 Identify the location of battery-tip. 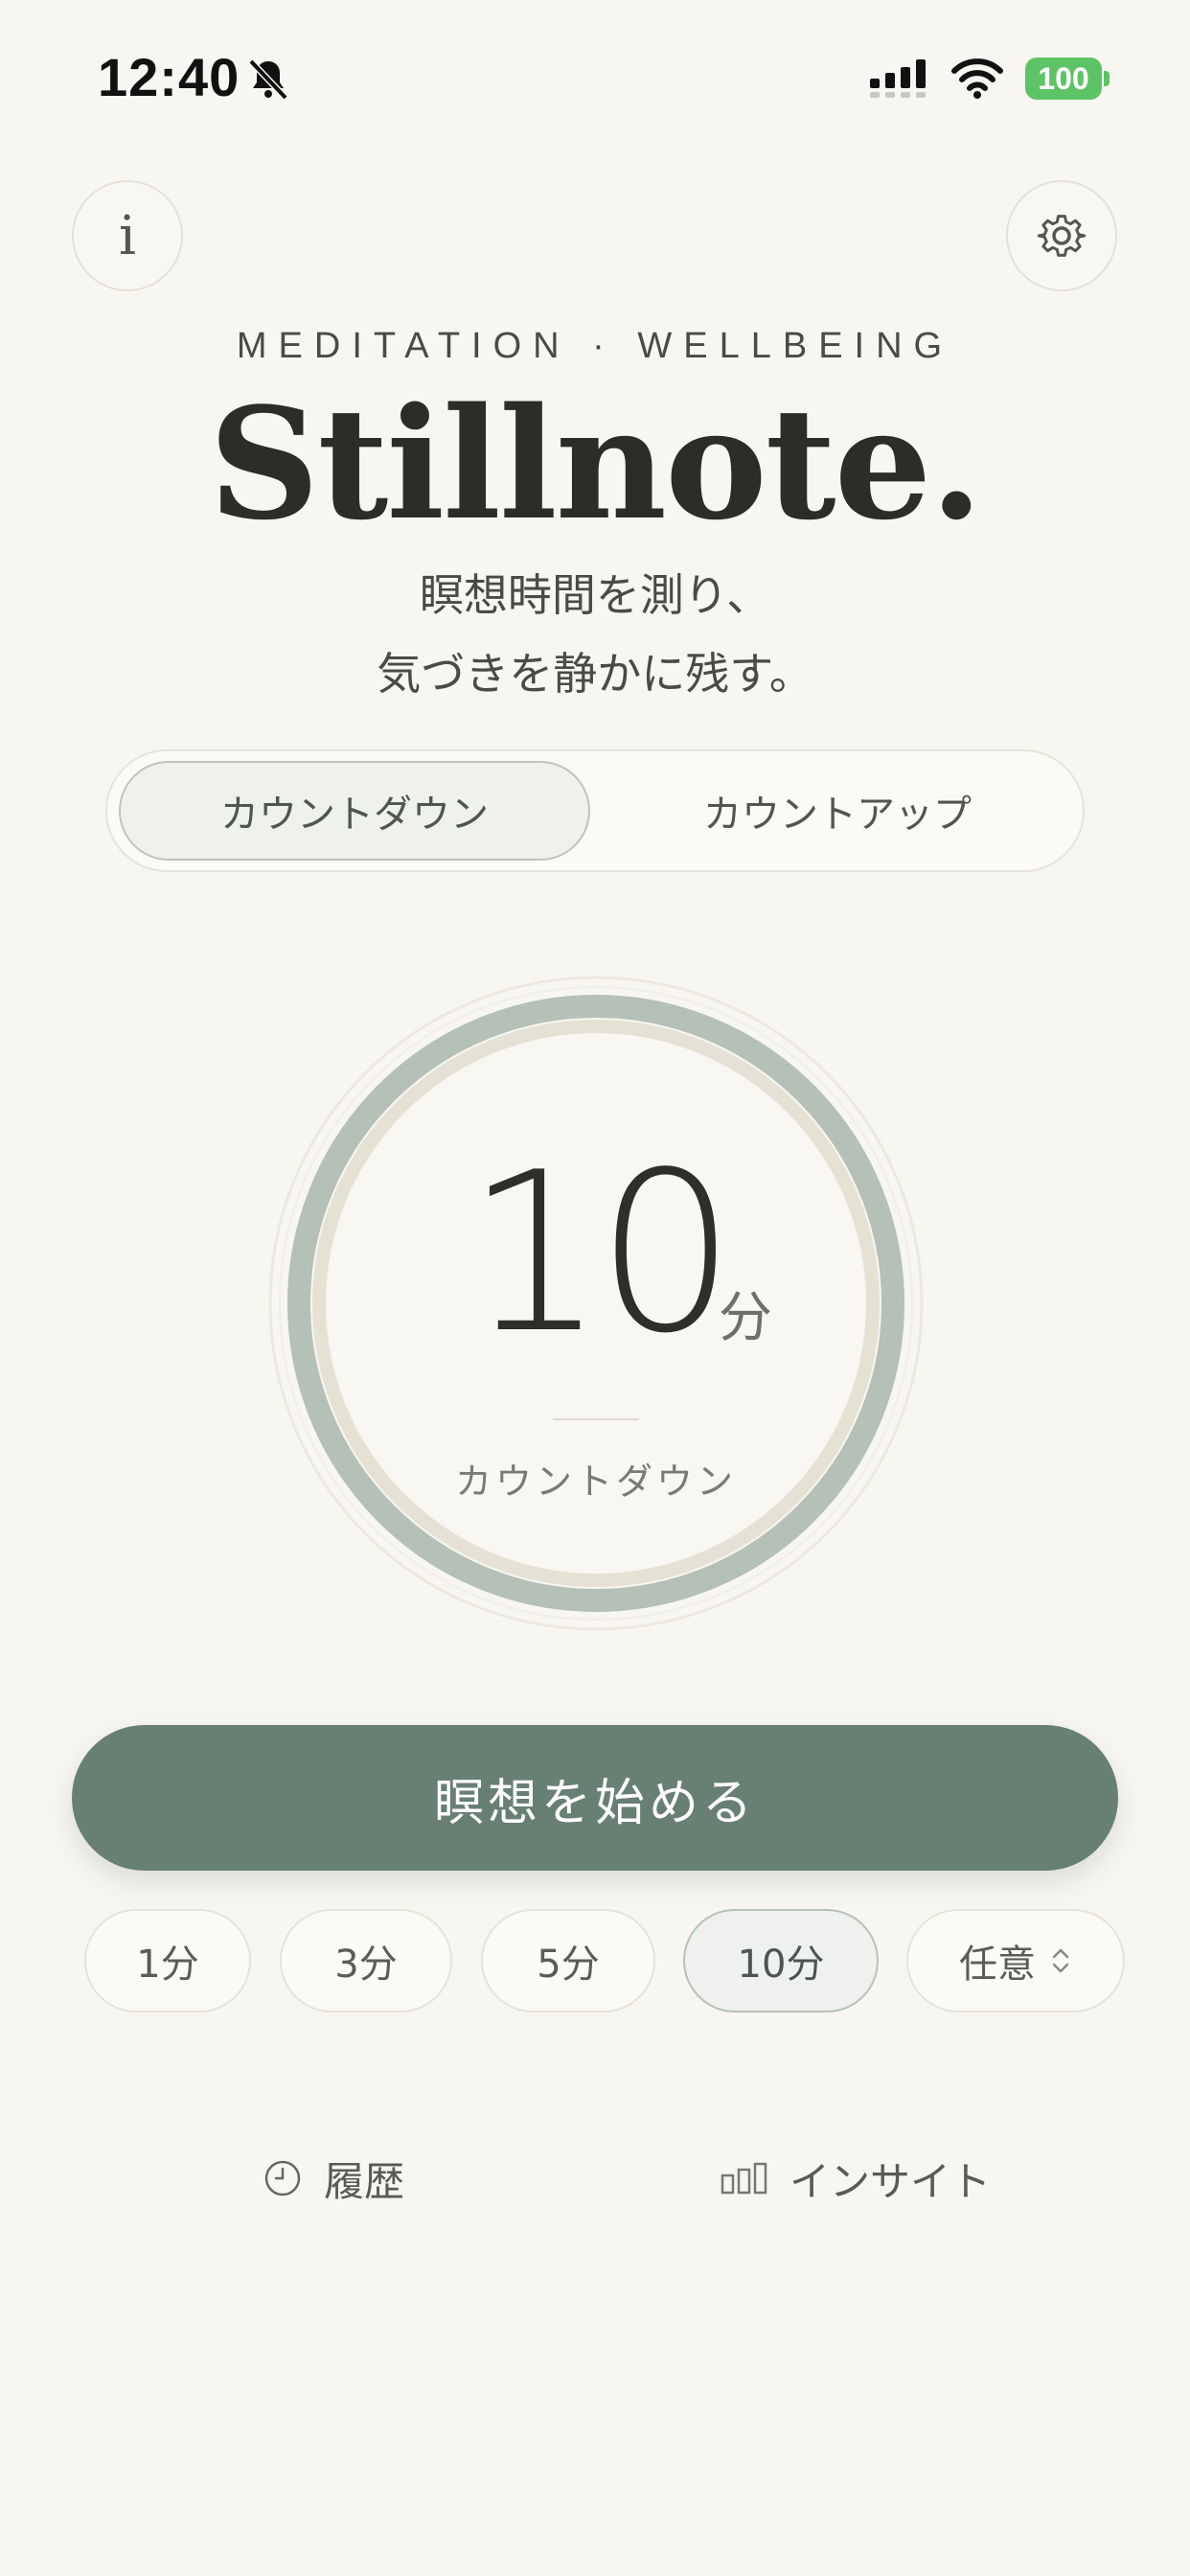
(1107, 78).